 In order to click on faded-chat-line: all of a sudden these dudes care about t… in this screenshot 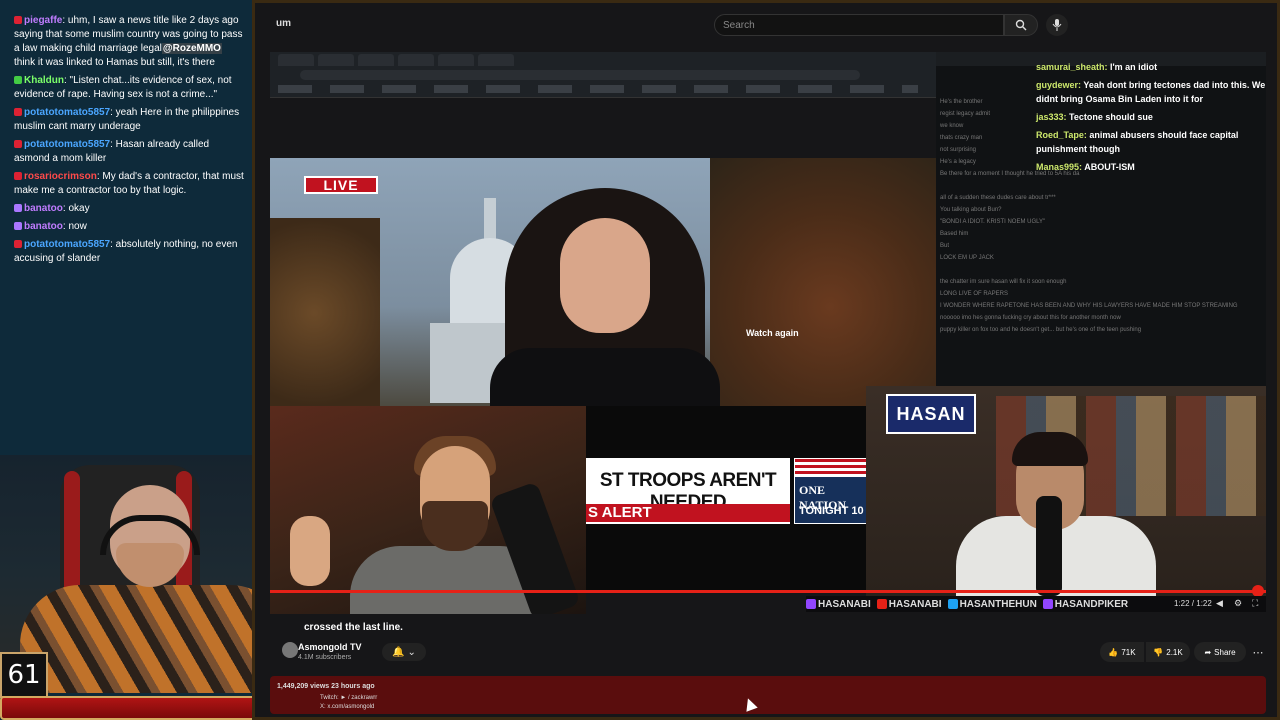, I will do `click(998, 198)`.